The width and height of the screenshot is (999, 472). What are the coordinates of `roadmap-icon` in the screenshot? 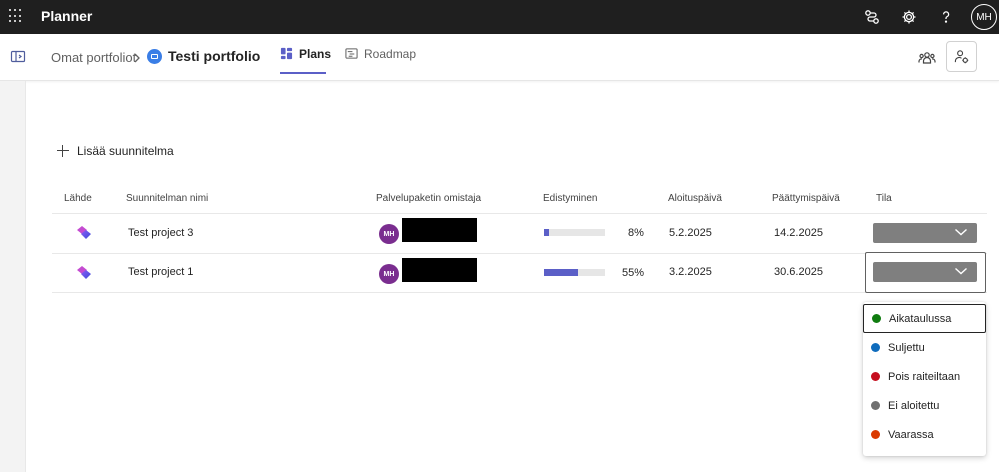 It's located at (351, 53).